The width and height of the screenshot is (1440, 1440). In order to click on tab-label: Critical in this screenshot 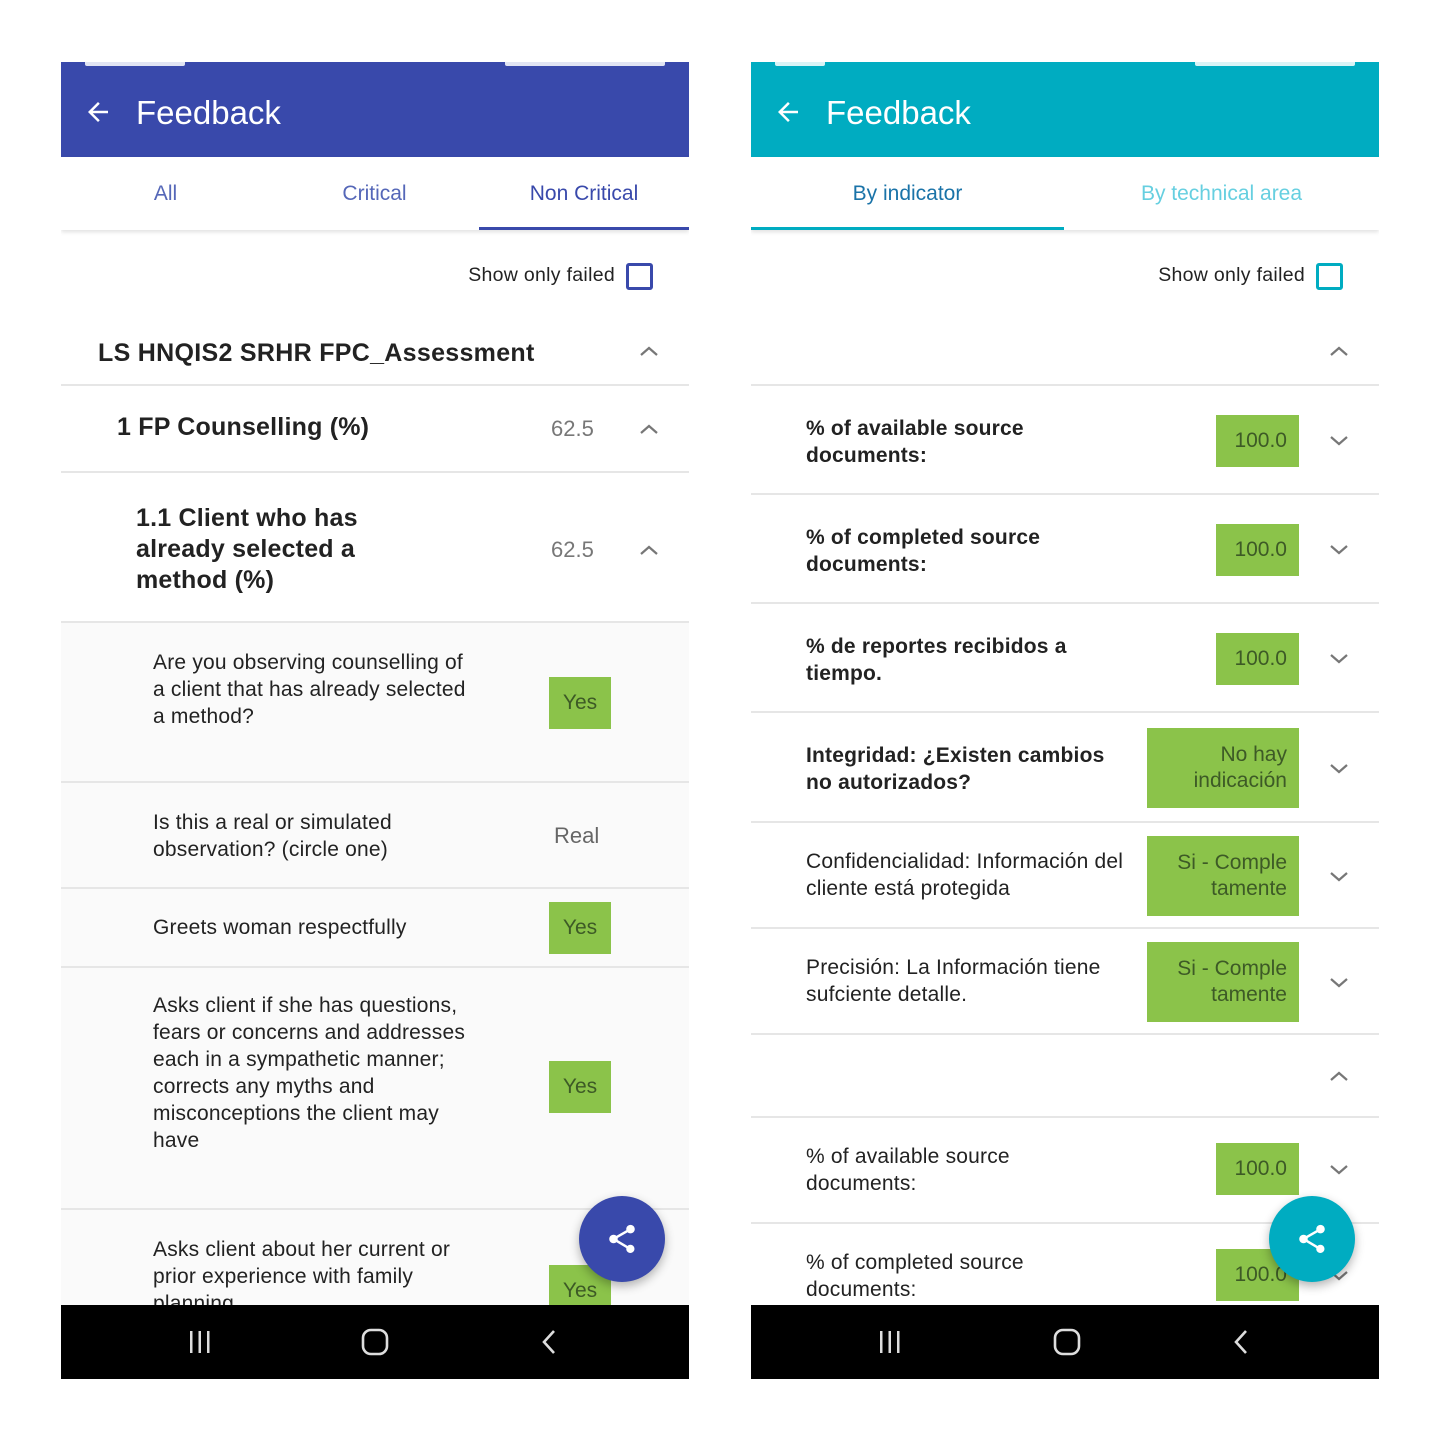, I will do `click(374, 193)`.